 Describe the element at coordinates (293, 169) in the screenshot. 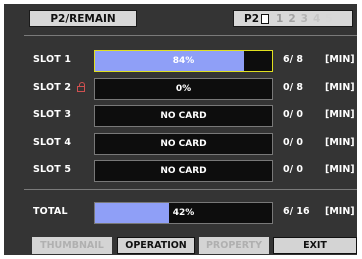

I see `slot-5-remaining-count: 0/ 0` at that location.